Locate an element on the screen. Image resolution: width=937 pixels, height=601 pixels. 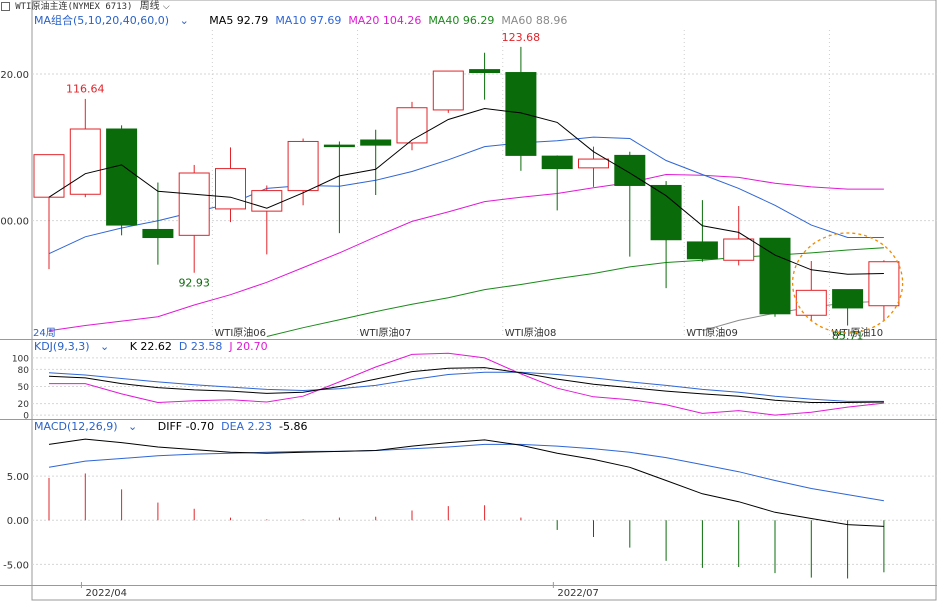
symbol-title: WTI原油主连(NYMEX 6713) is located at coordinates (74, 7).